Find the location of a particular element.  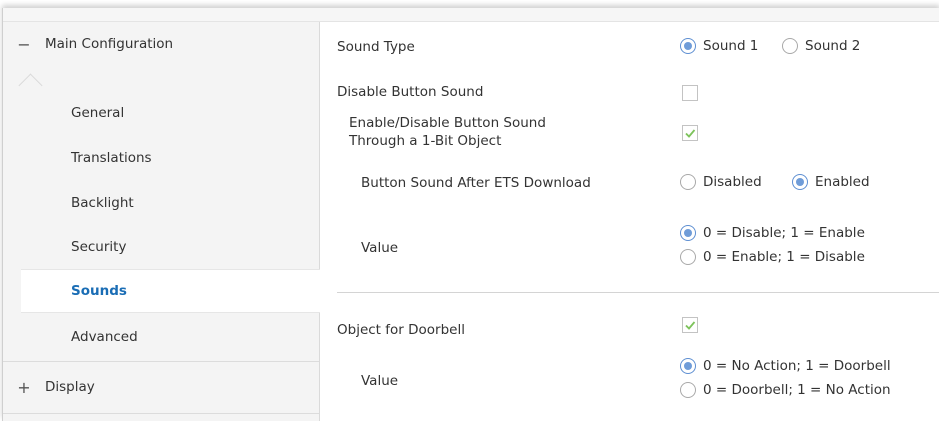

option-label: Sound 2 is located at coordinates (833, 46).